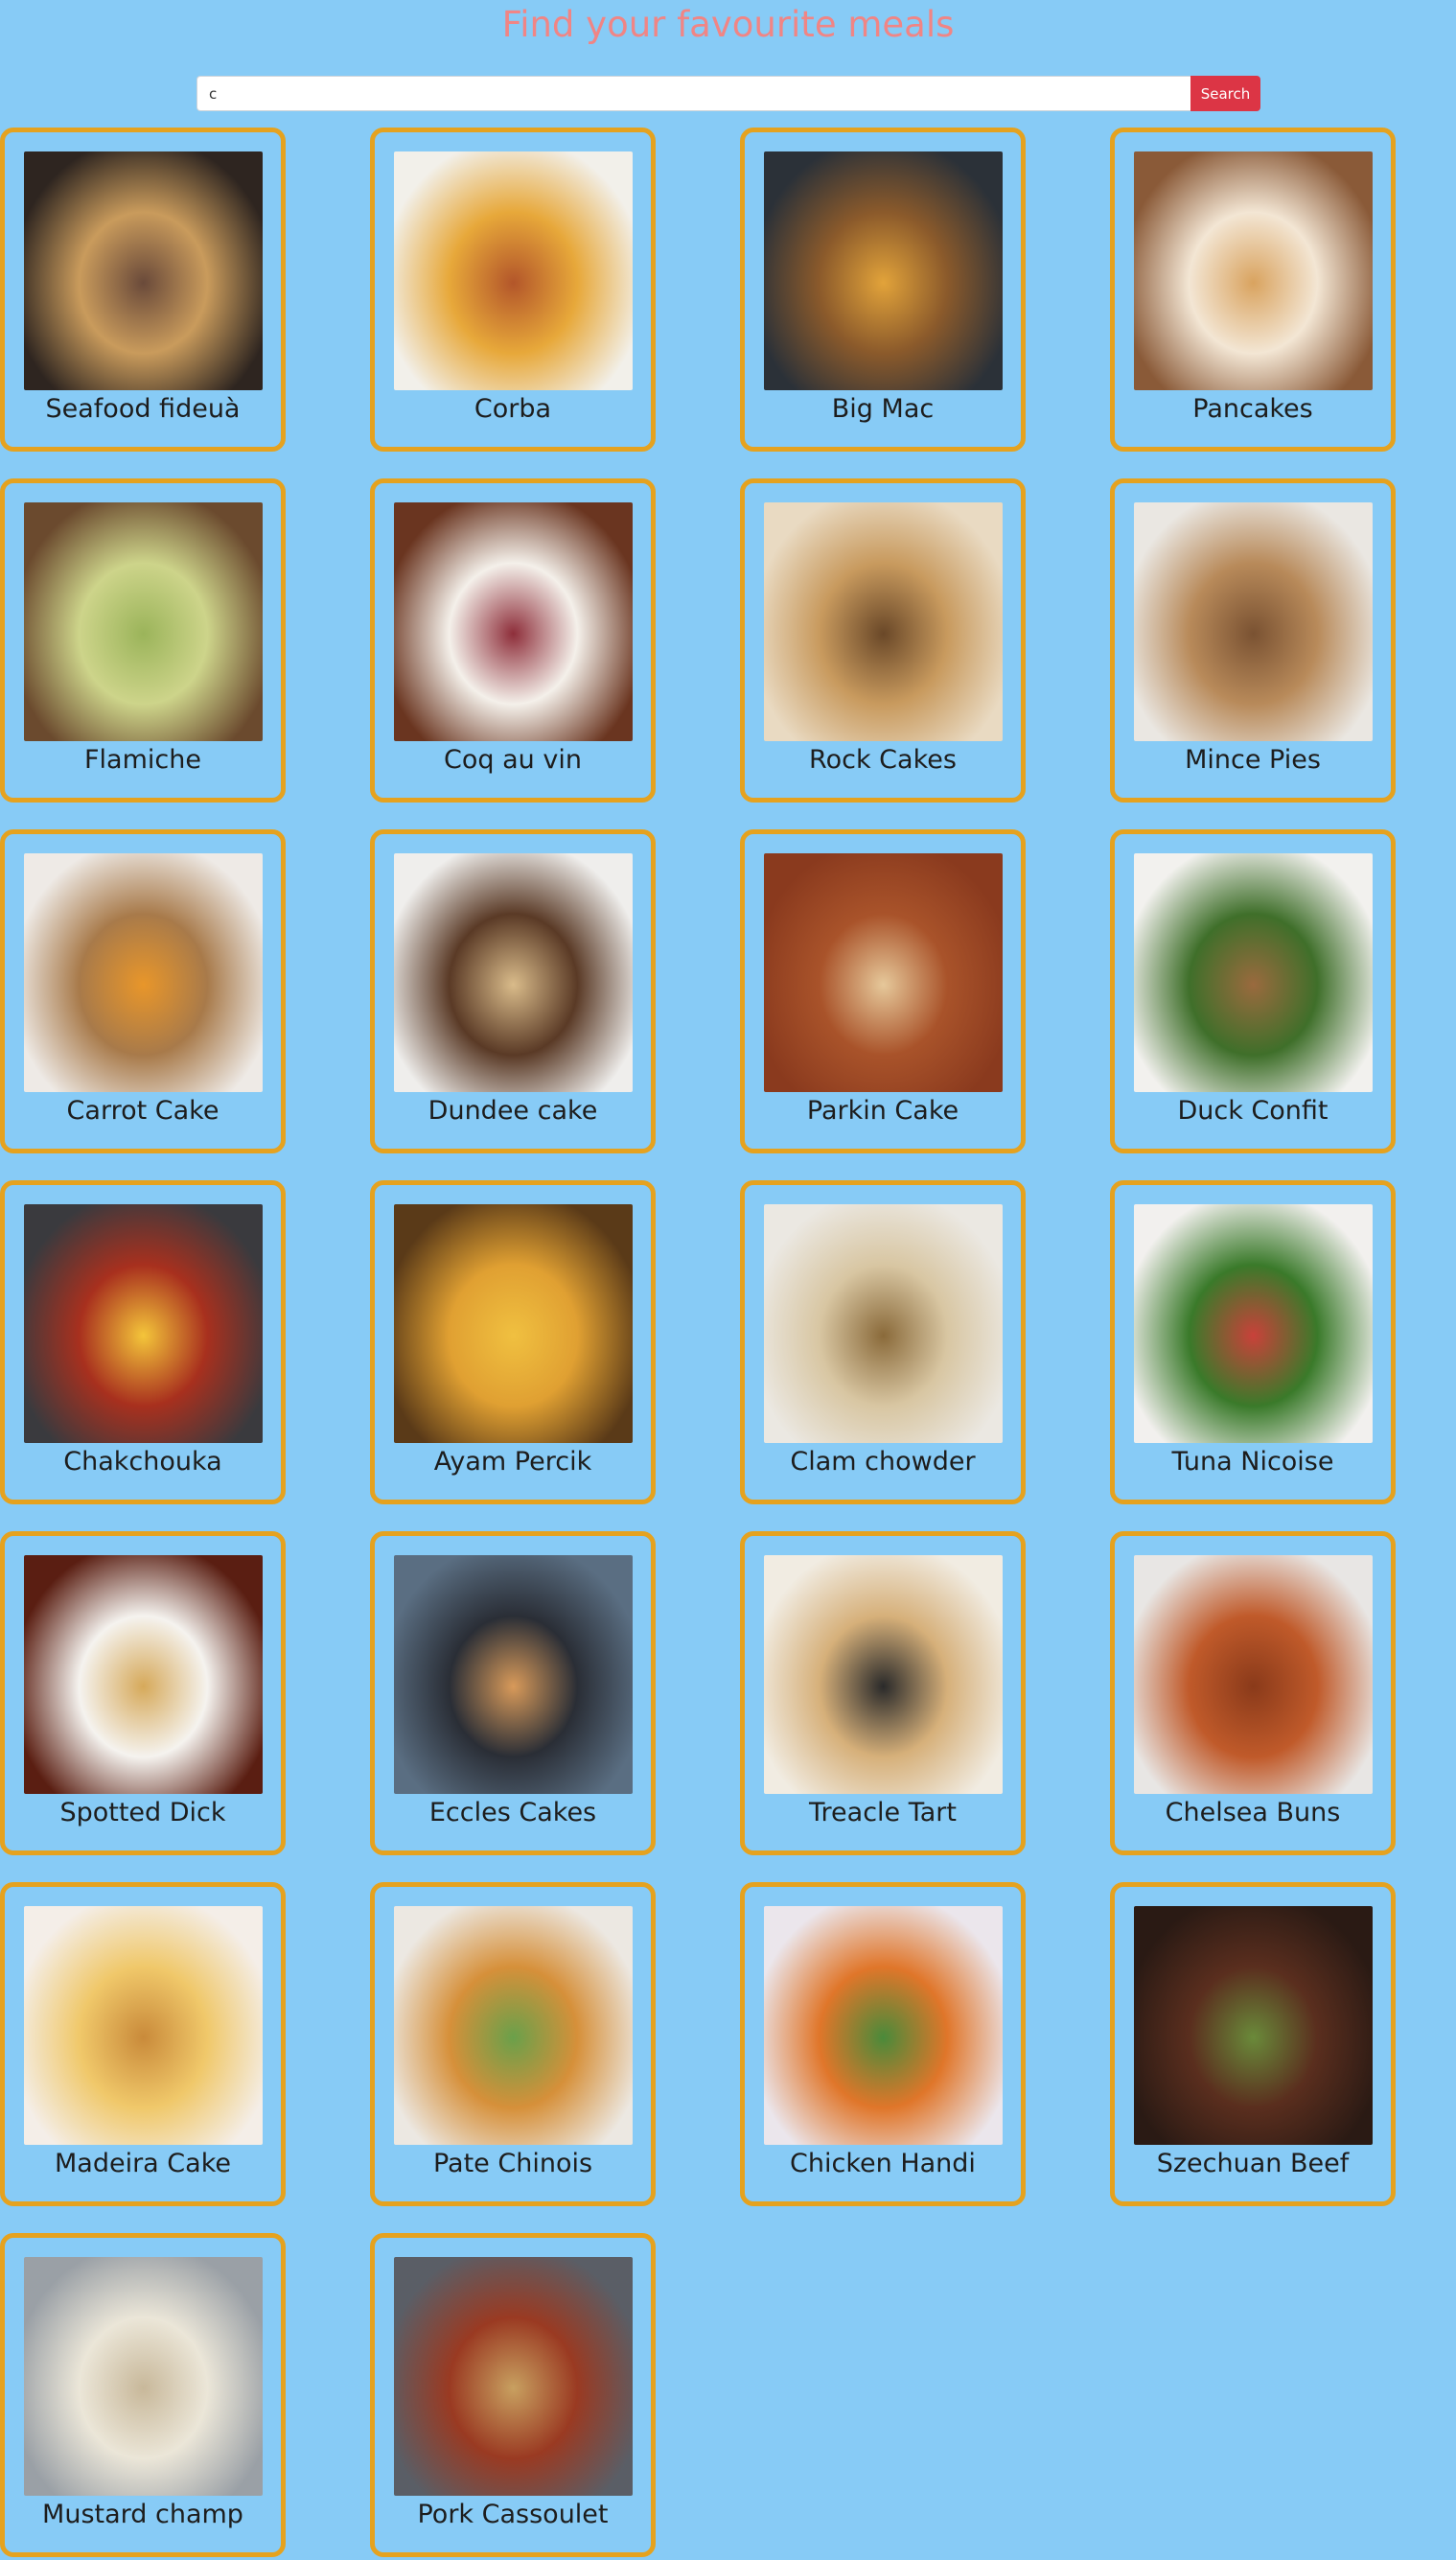 This screenshot has width=1456, height=2560. I want to click on meal-name: Pate Chinois, so click(512, 2163).